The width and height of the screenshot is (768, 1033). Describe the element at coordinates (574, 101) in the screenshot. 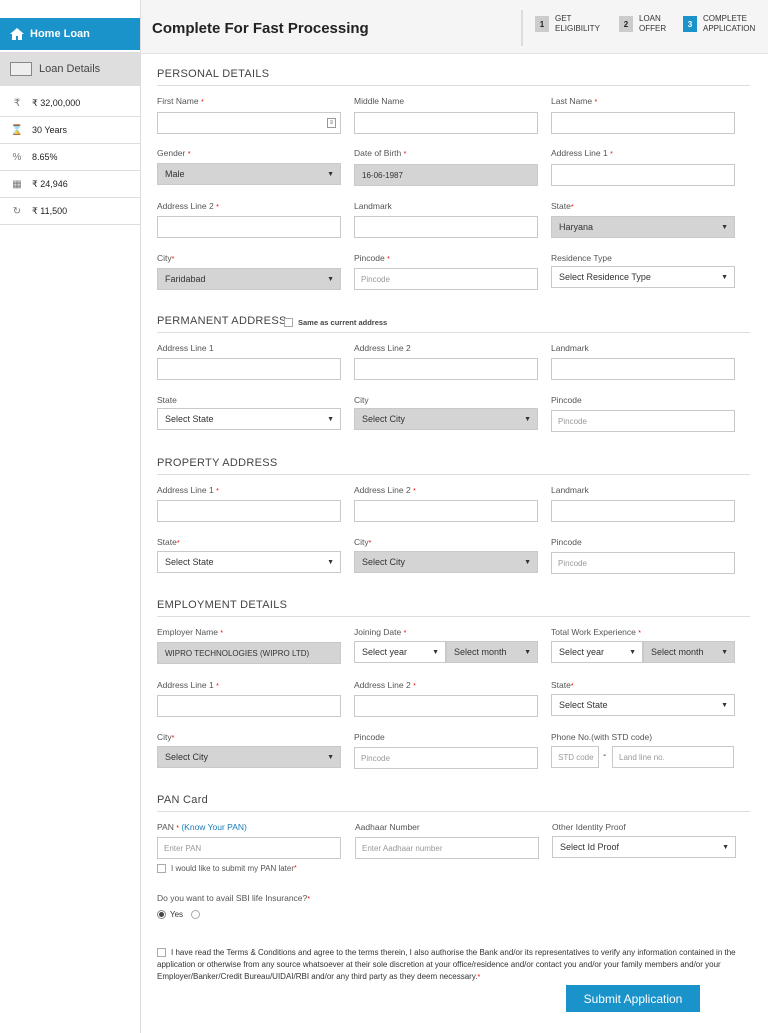

I see `last-name-label: Last Name *` at that location.